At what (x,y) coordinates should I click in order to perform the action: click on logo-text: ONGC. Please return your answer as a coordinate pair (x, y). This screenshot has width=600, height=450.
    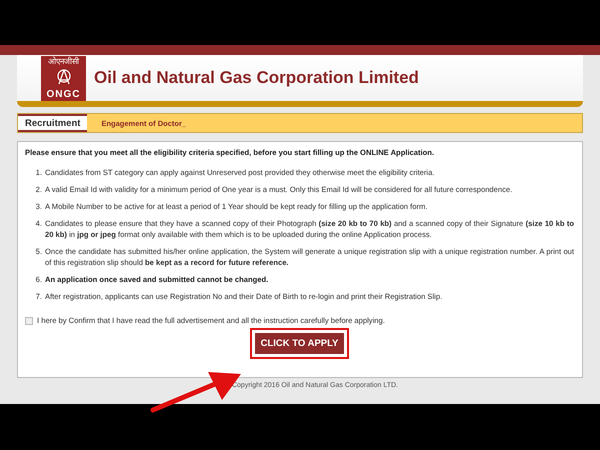
    Looking at the image, I should click on (63, 94).